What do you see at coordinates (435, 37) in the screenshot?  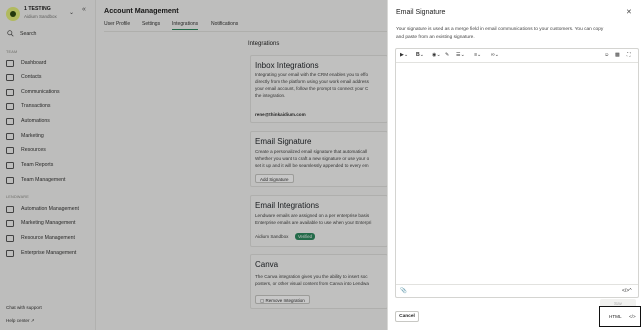 I see `panel-desc-line: and paste from an existing signature.` at bounding box center [435, 37].